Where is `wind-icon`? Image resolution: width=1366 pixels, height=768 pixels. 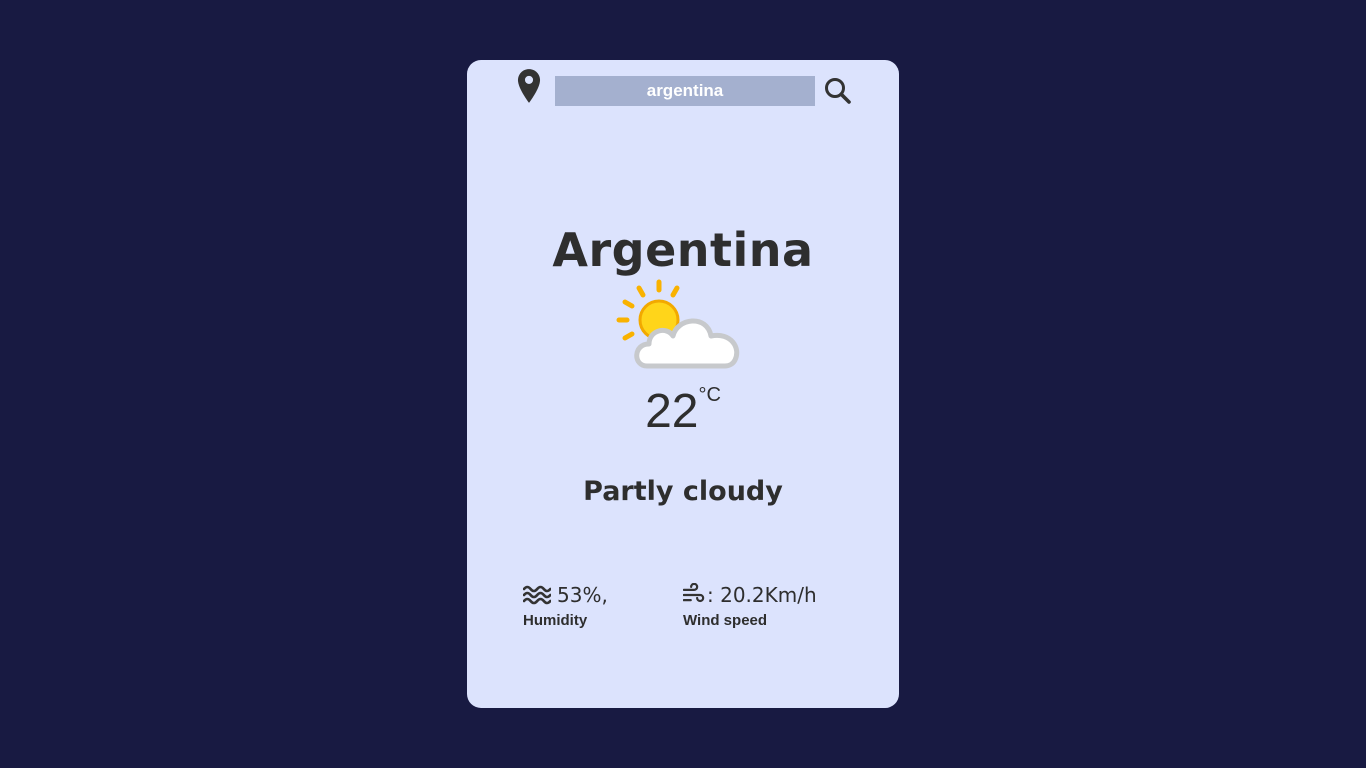
wind-icon is located at coordinates (694, 593).